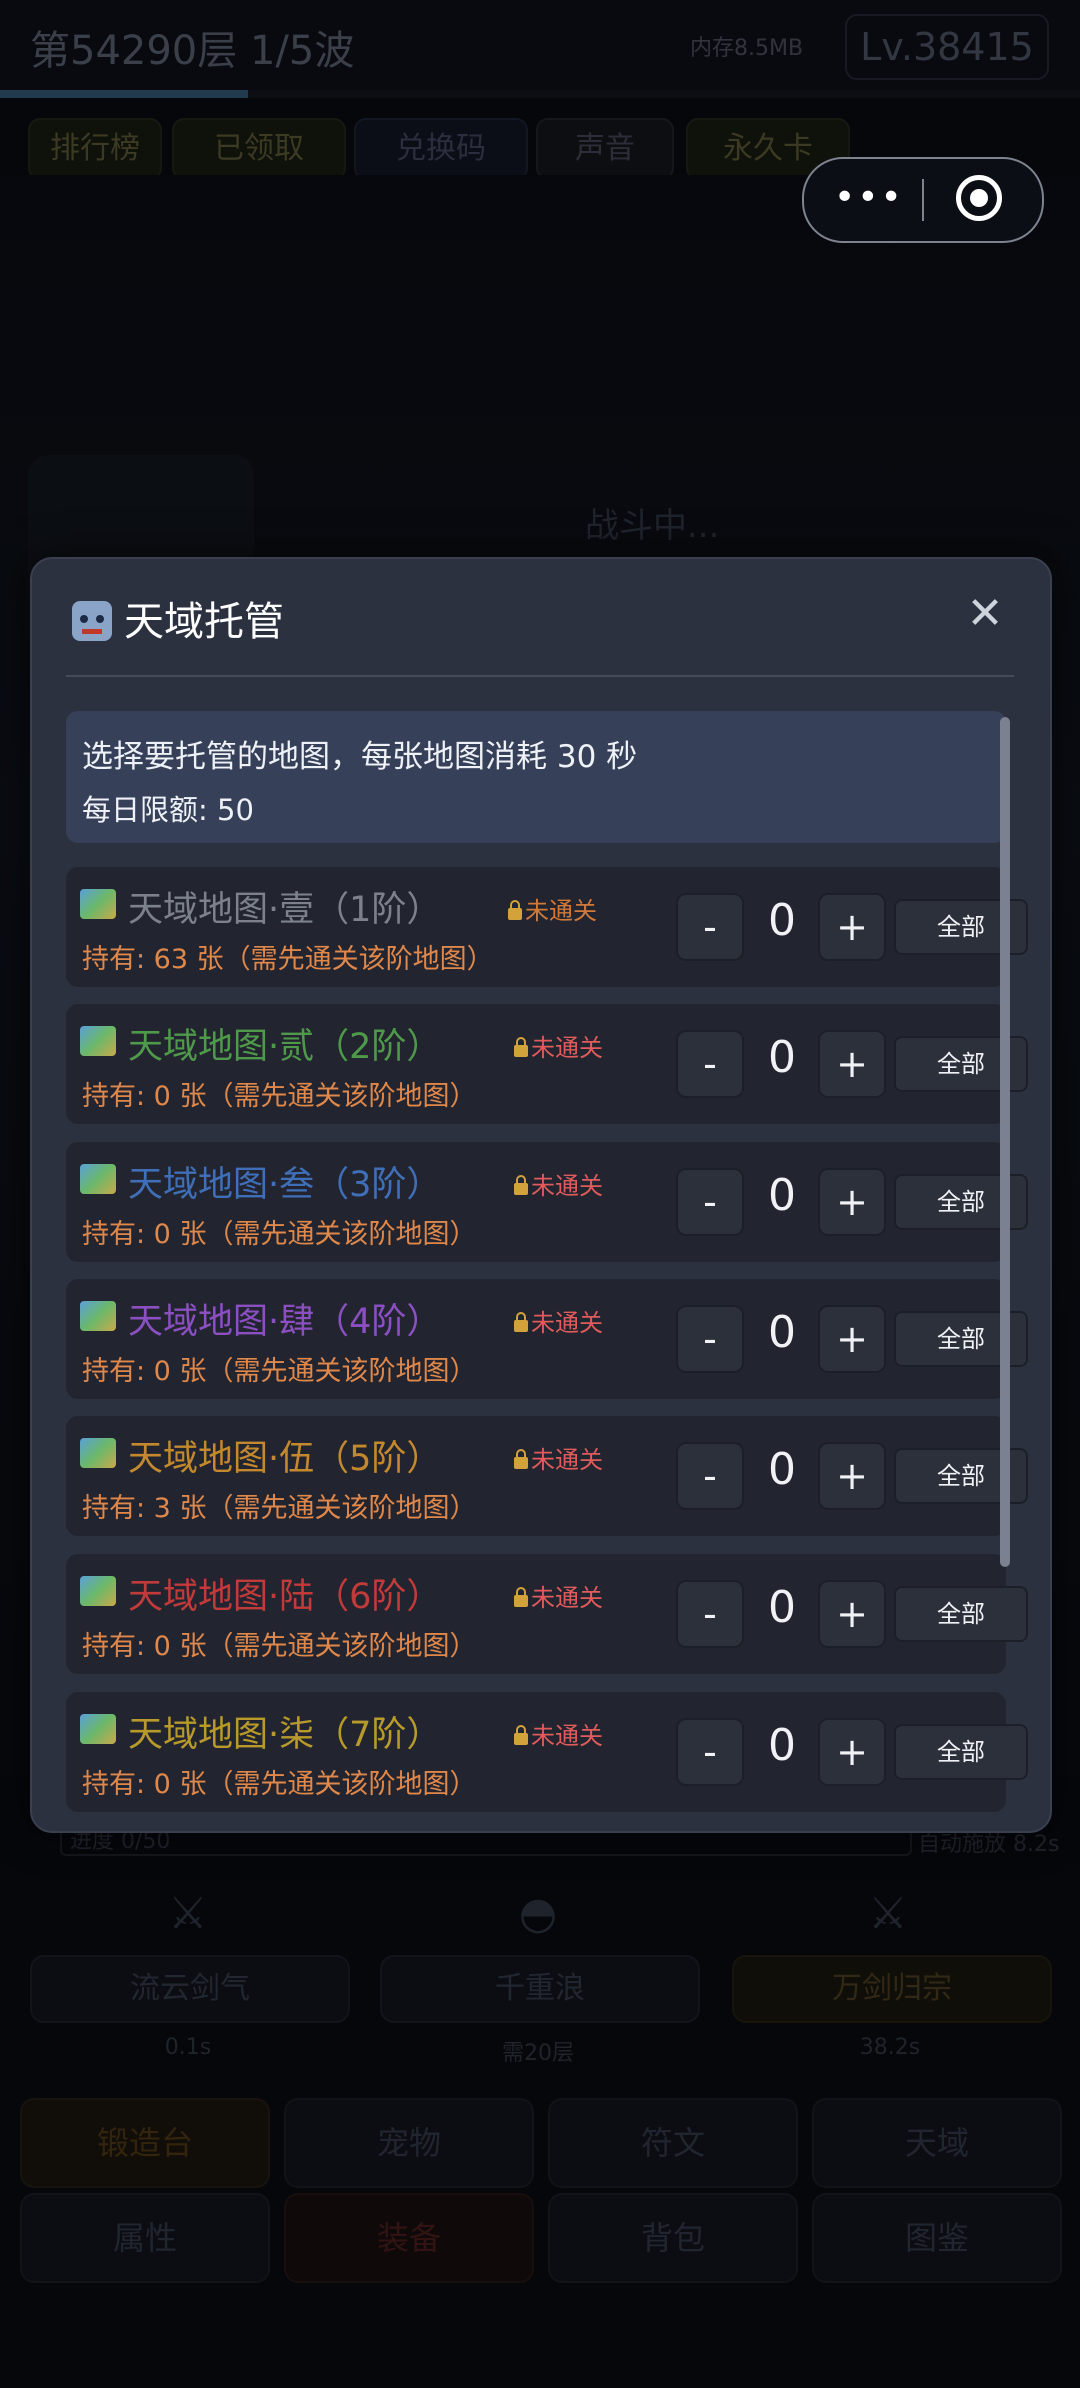  What do you see at coordinates (547, 1339) in the screenshot?
I see `map-row: 天域地图·肆（4阶） 未通关 持有: 0 张（需先通关该阶地图） -0 + 全部` at bounding box center [547, 1339].